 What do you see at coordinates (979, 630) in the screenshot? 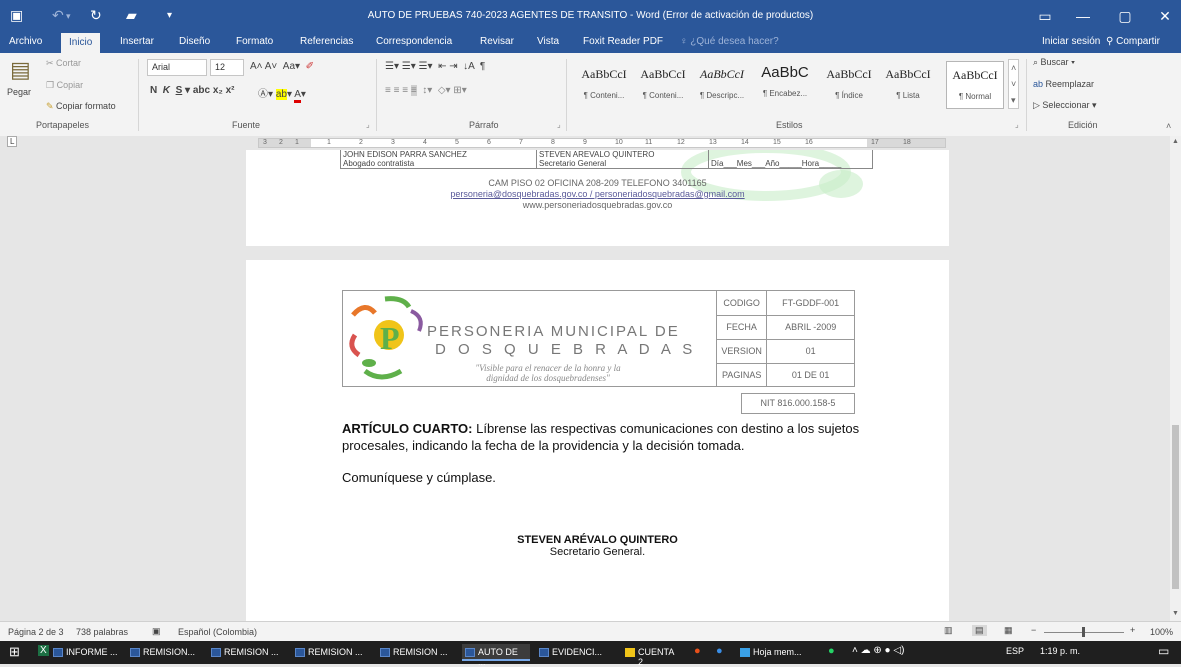
I see `print-layout-icon: ▤` at bounding box center [979, 630].